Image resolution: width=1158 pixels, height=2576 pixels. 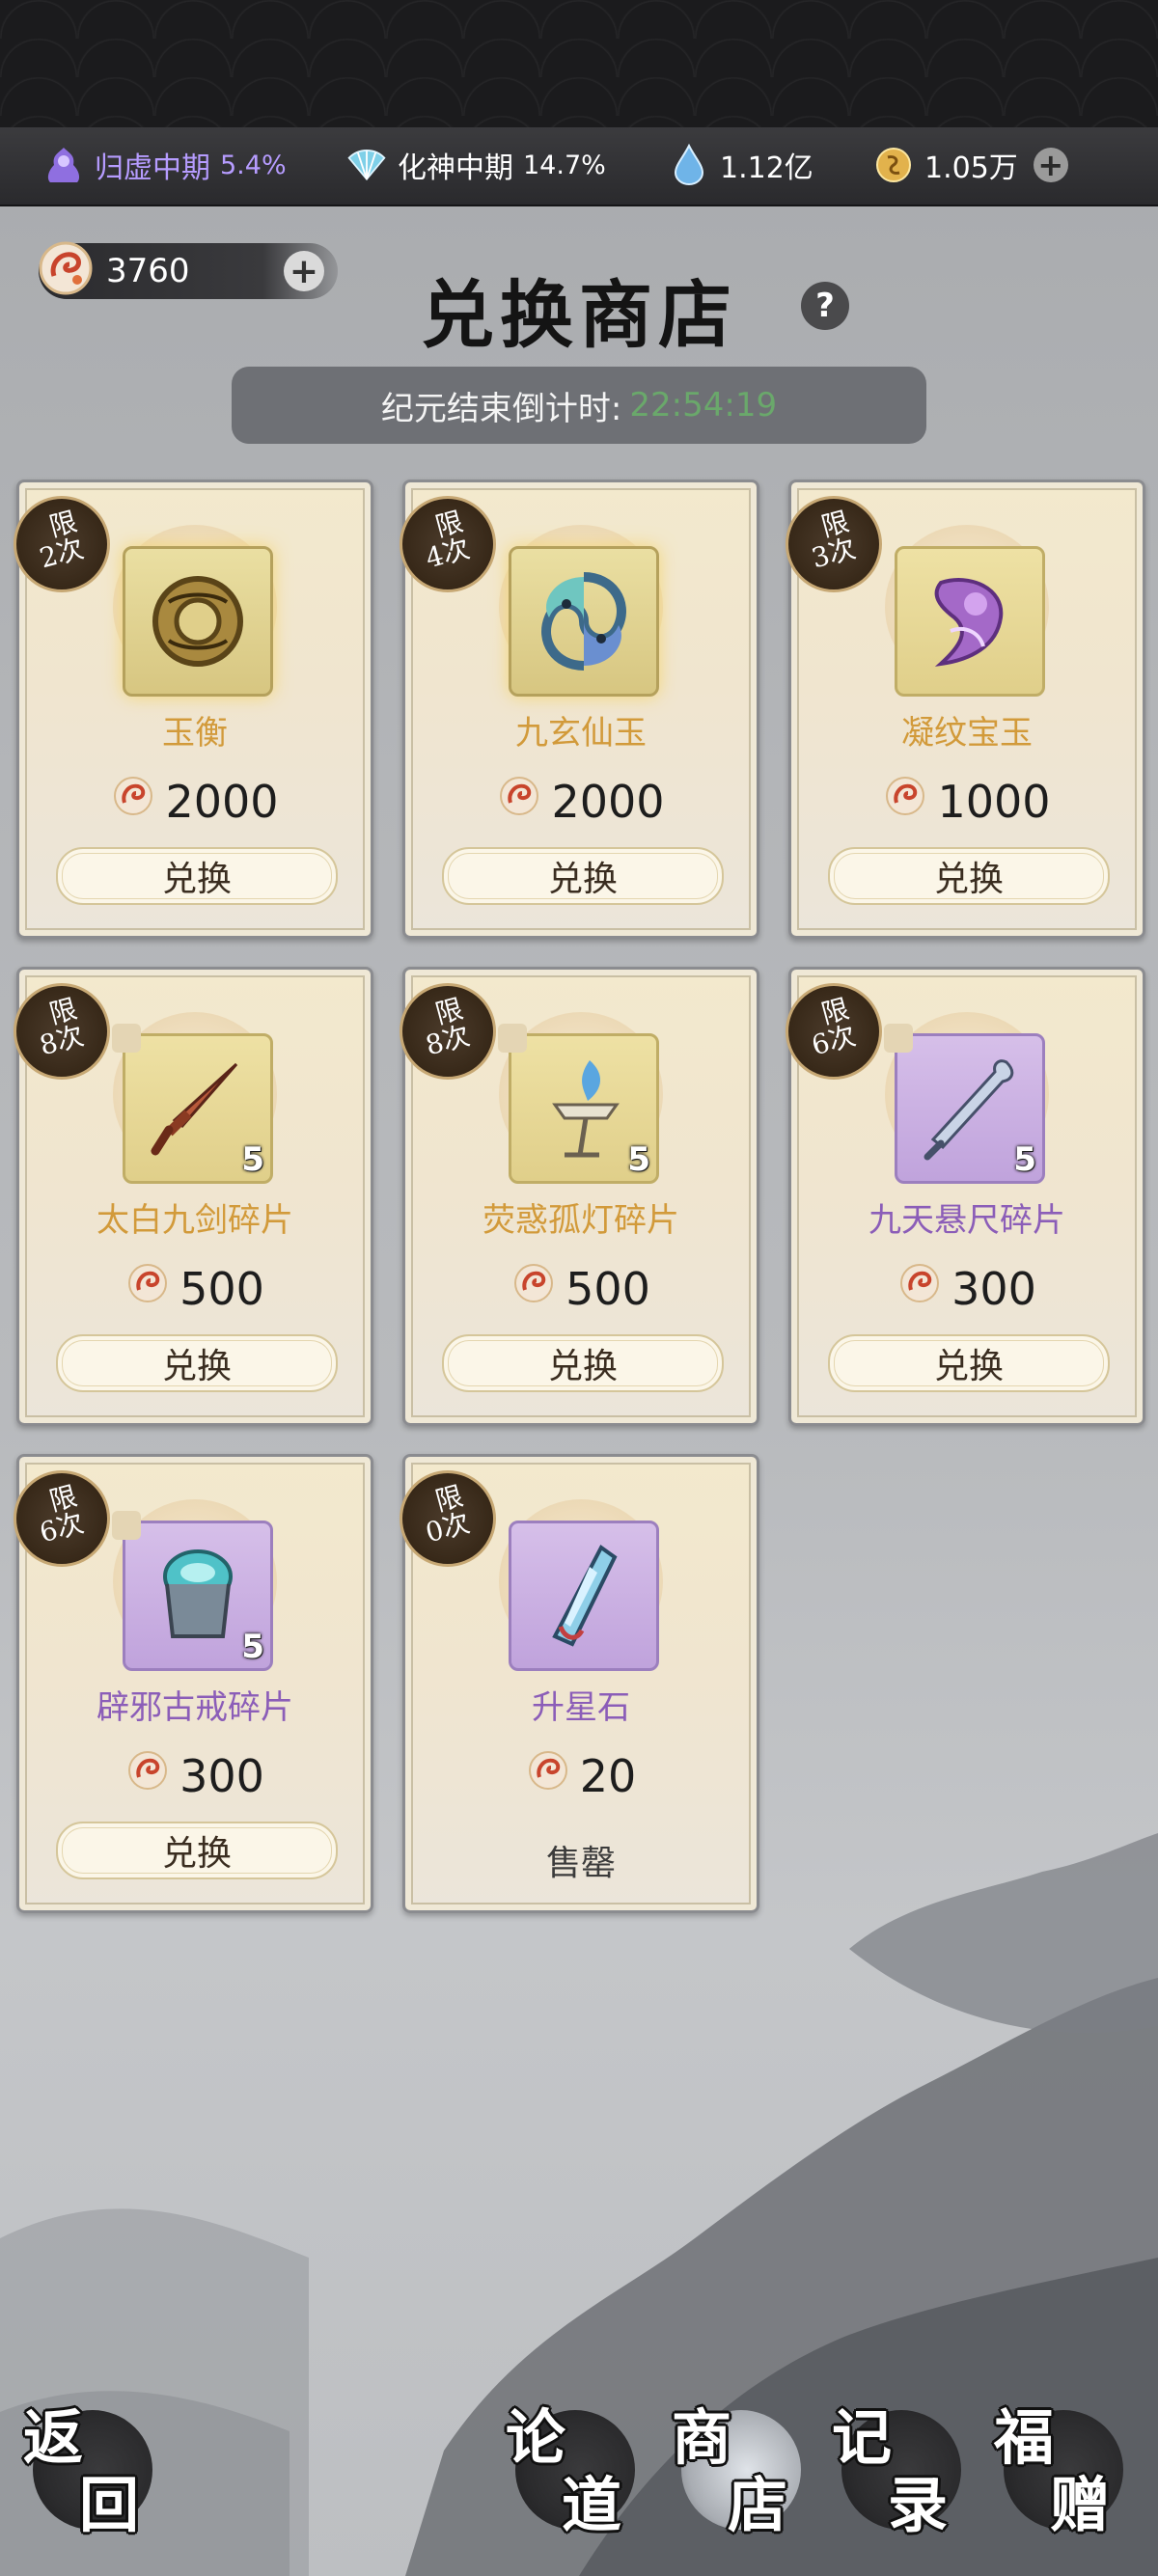 I want to click on exchange-currency-pill: 3760 +, so click(x=188, y=270).